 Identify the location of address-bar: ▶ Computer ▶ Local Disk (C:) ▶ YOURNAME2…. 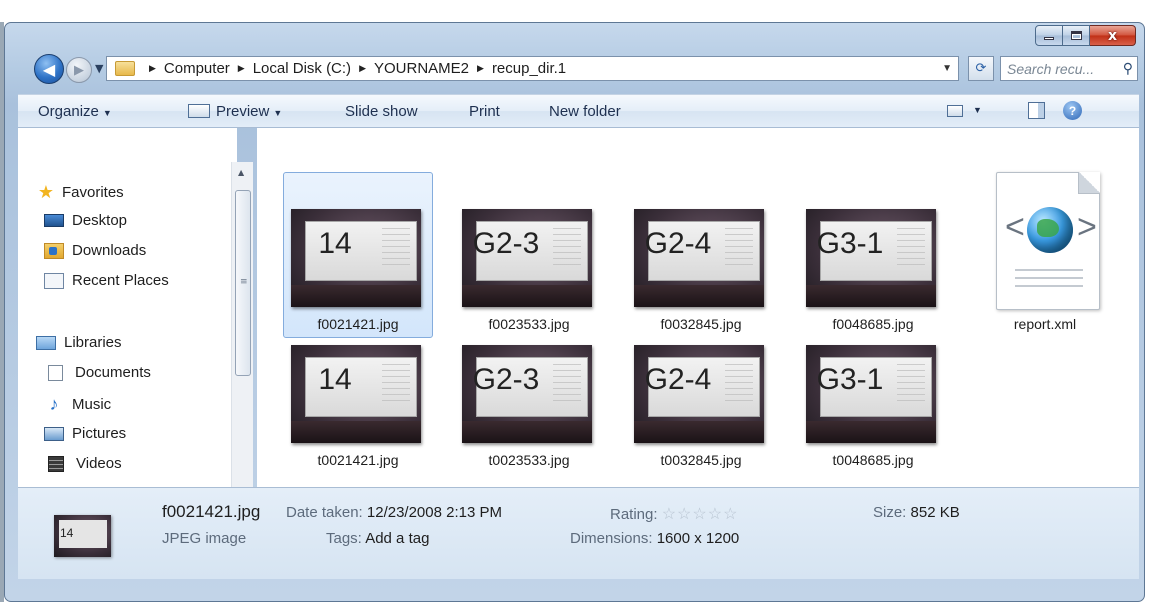
(532, 68).